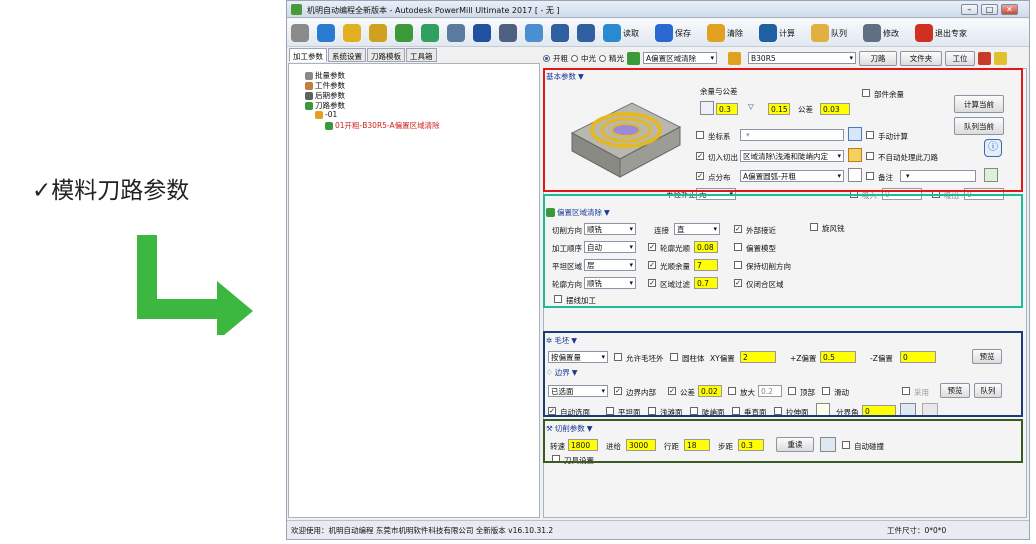 The width and height of the screenshot is (1036, 544). What do you see at coordinates (588, 58) in the screenshot?
I see `semi-label: 中光` at bounding box center [588, 58].